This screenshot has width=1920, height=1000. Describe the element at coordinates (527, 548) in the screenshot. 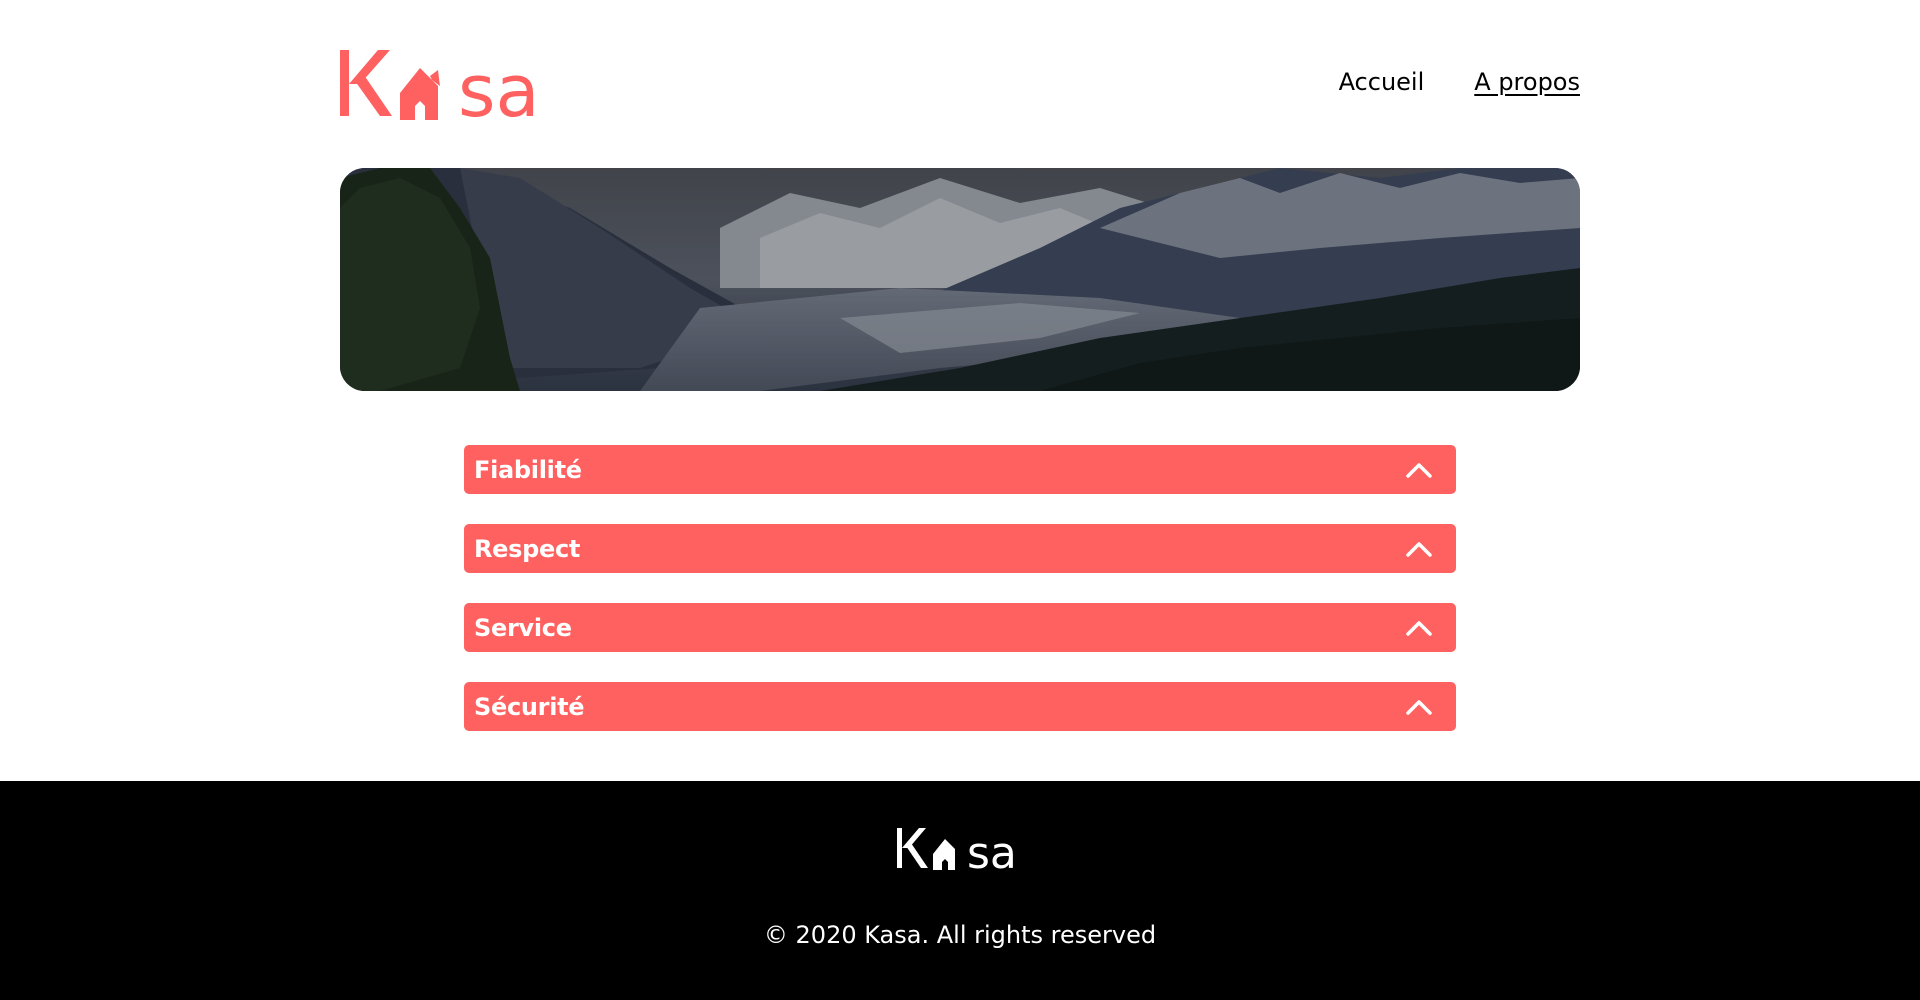

I see `accordion-title: Respect` at that location.